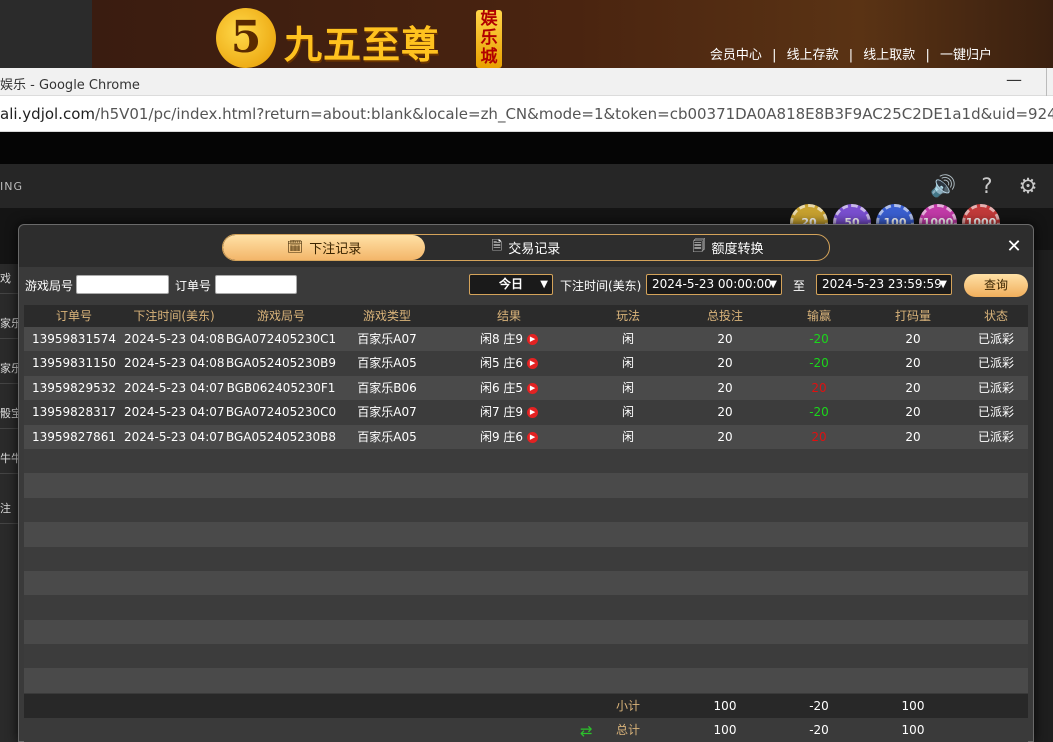  Describe the element at coordinates (174, 316) in the screenshot. I see `col-bet-time: 下注时间(美东)` at that location.